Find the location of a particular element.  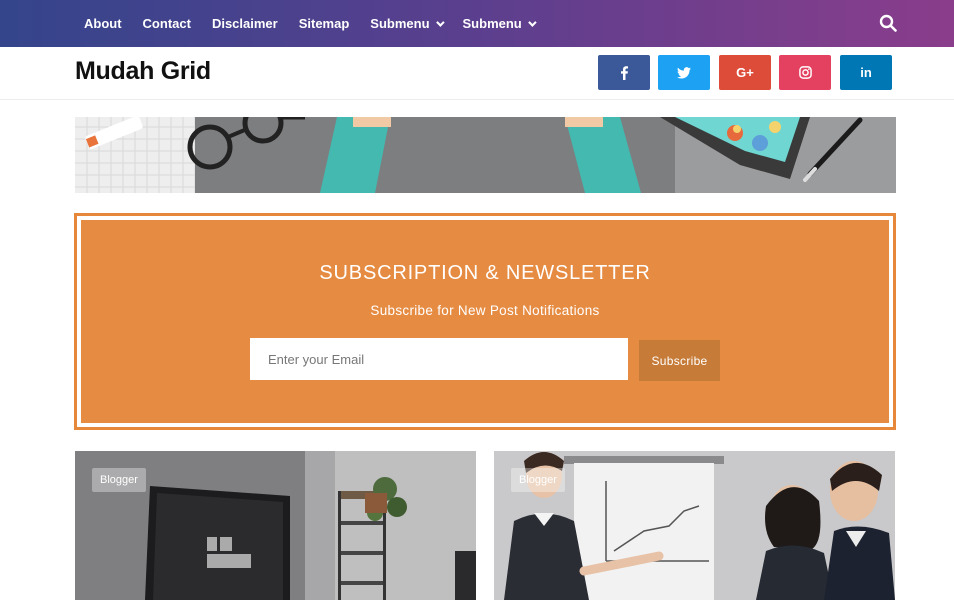

twitter-icon is located at coordinates (684, 72).